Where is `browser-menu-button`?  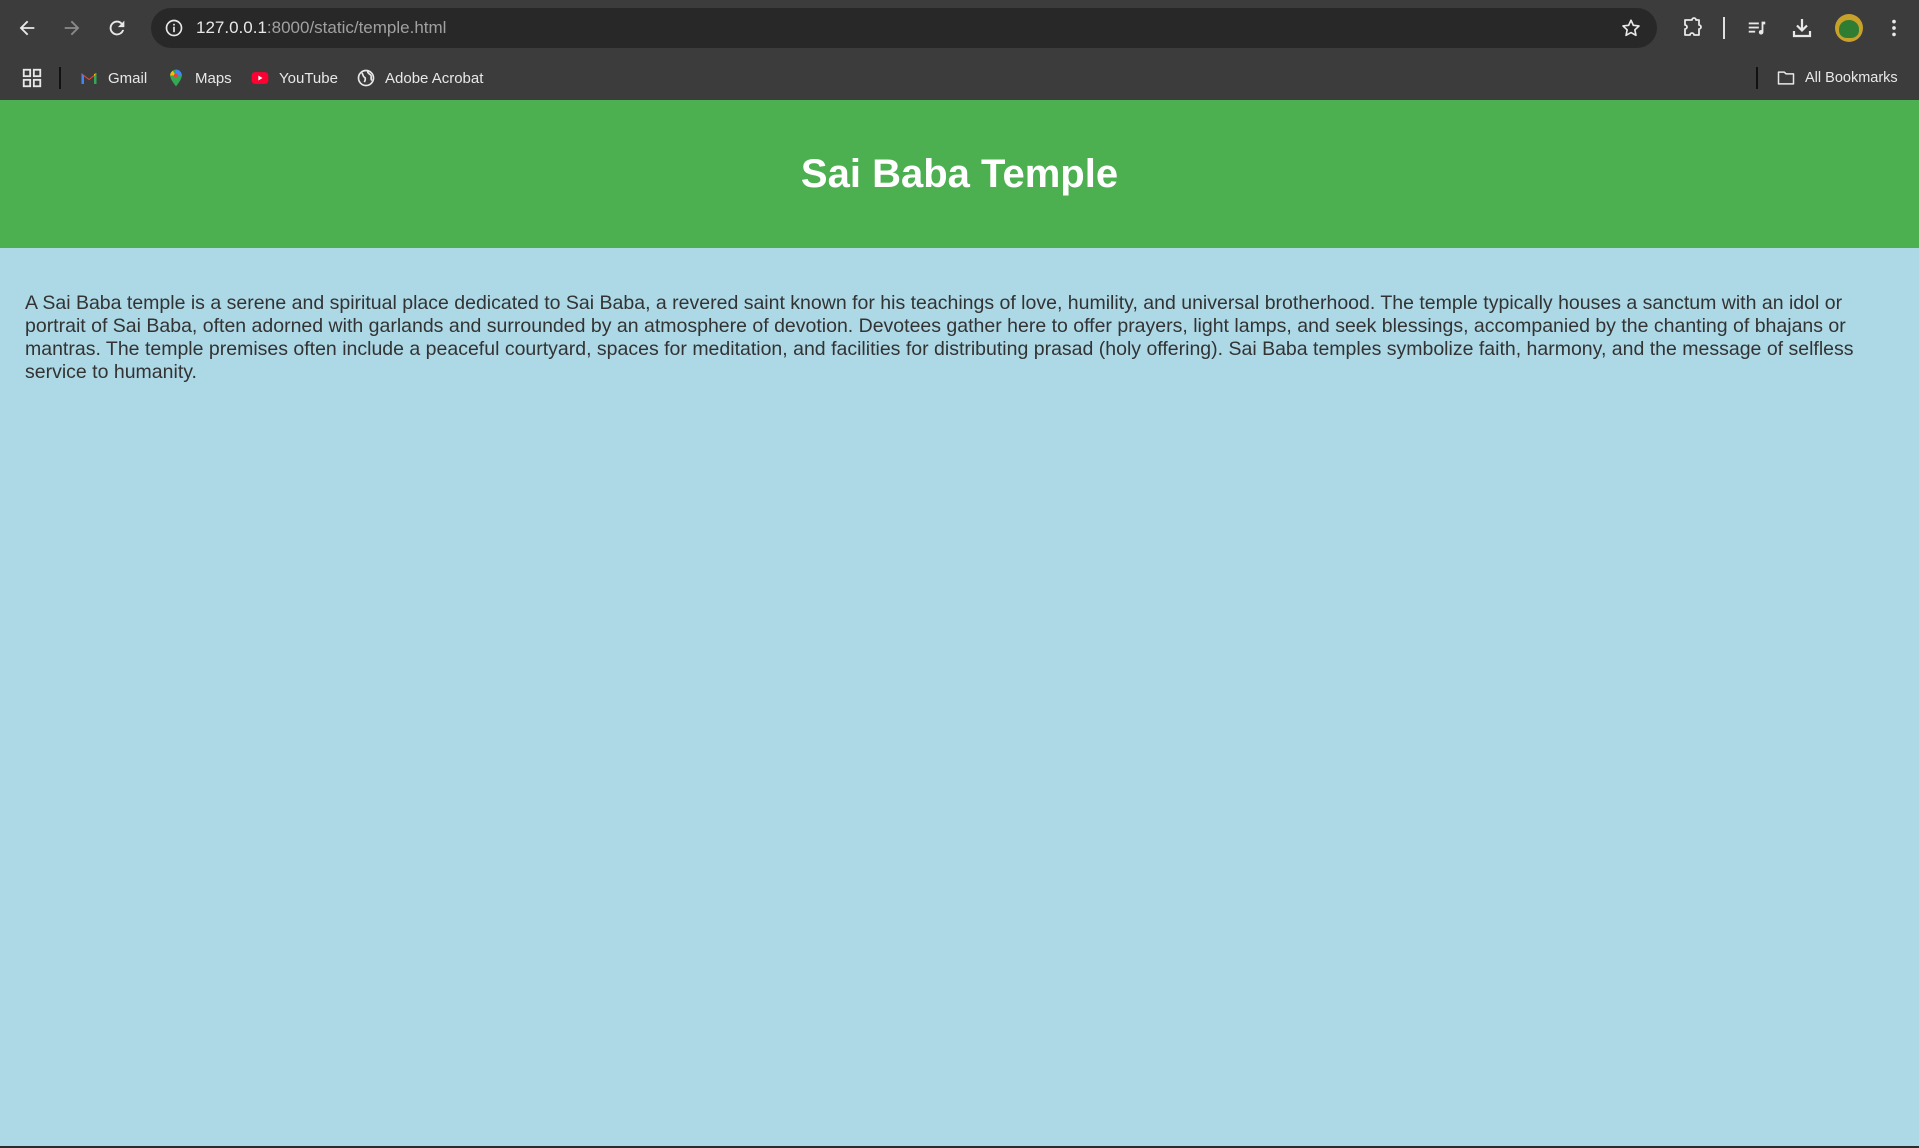 browser-menu-button is located at coordinates (1894, 28).